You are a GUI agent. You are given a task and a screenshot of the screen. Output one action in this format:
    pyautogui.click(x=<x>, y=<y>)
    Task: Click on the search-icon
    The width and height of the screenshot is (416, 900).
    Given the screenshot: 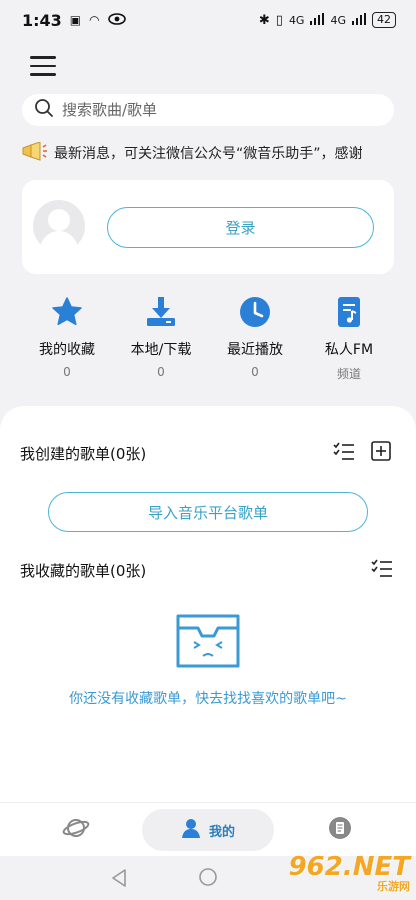 What is the action you would take?
    pyautogui.click(x=44, y=110)
    